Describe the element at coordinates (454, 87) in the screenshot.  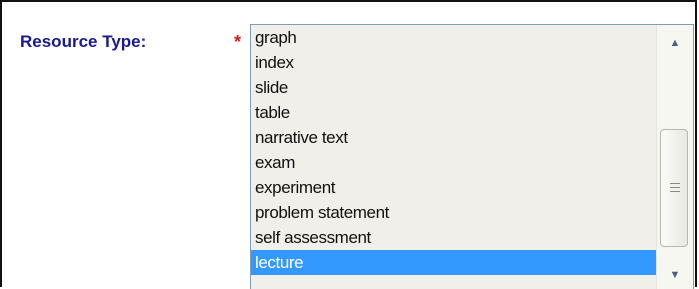
I see `list-item: slide` at that location.